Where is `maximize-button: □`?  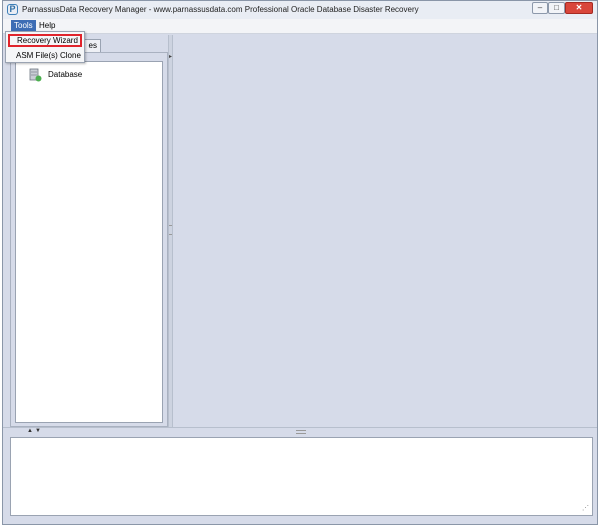 maximize-button: □ is located at coordinates (556, 8).